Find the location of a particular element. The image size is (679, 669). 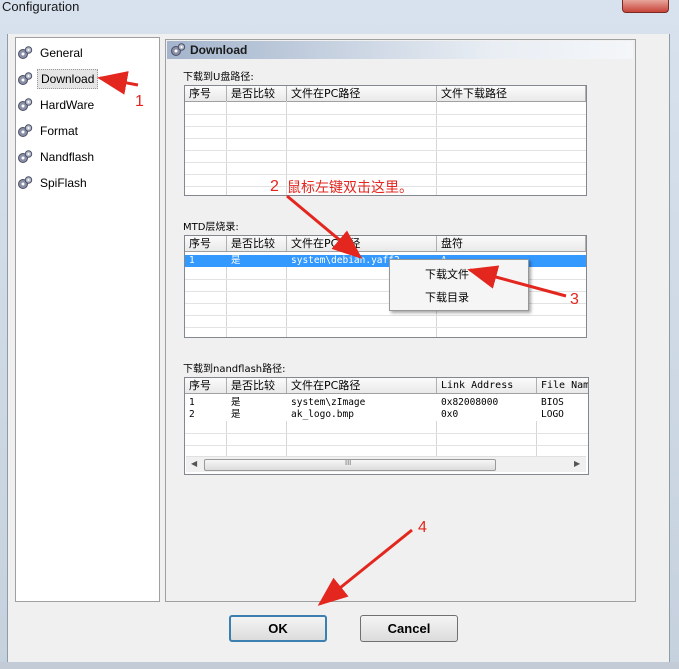

annotation-number: 4 is located at coordinates (422, 527).